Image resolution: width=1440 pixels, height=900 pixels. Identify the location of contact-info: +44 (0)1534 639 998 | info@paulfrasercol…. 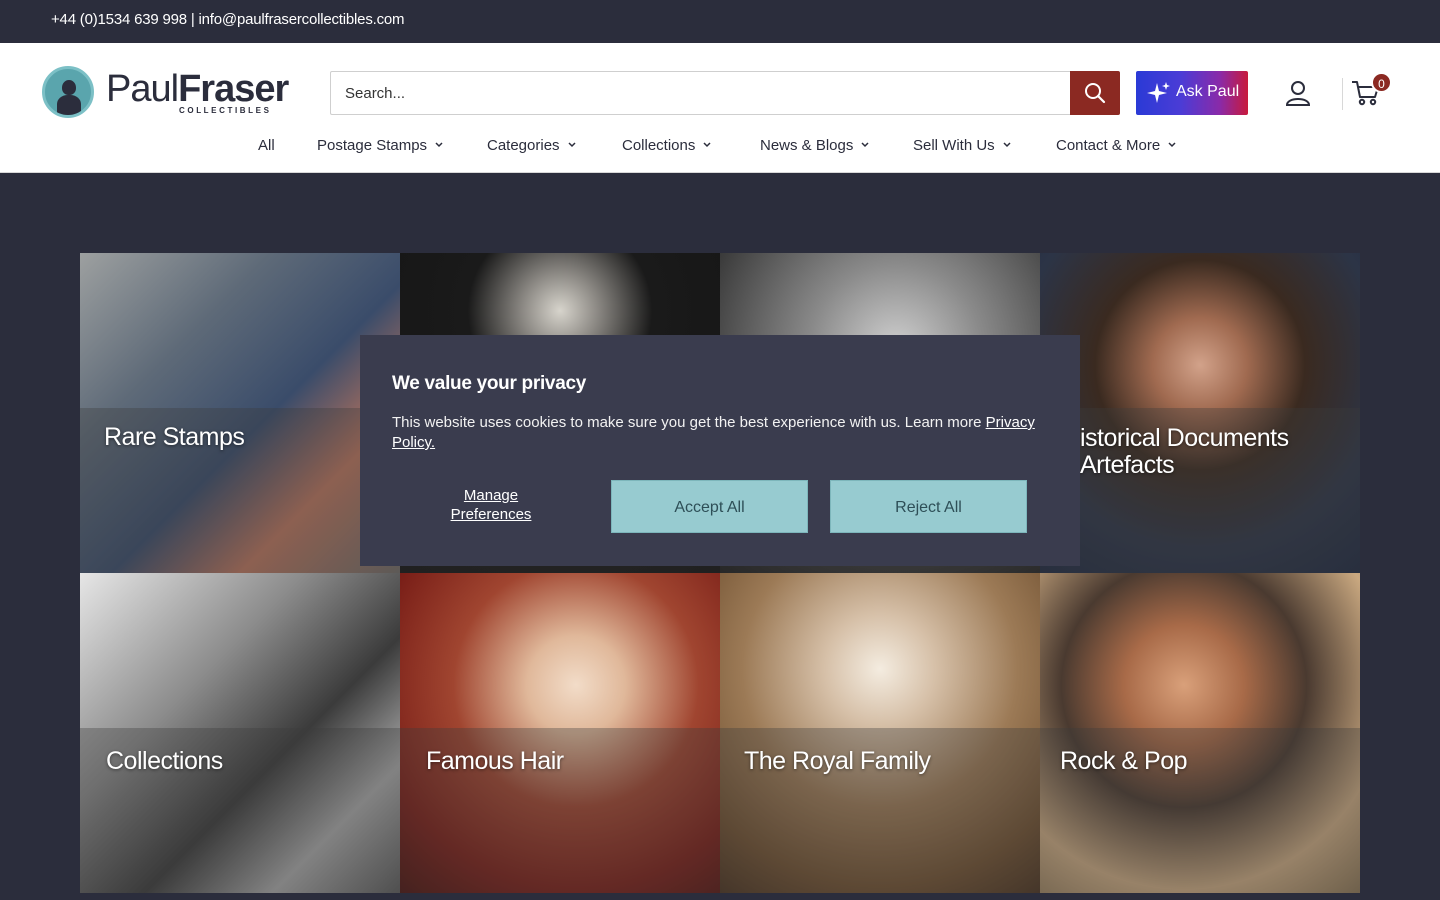
(228, 19).